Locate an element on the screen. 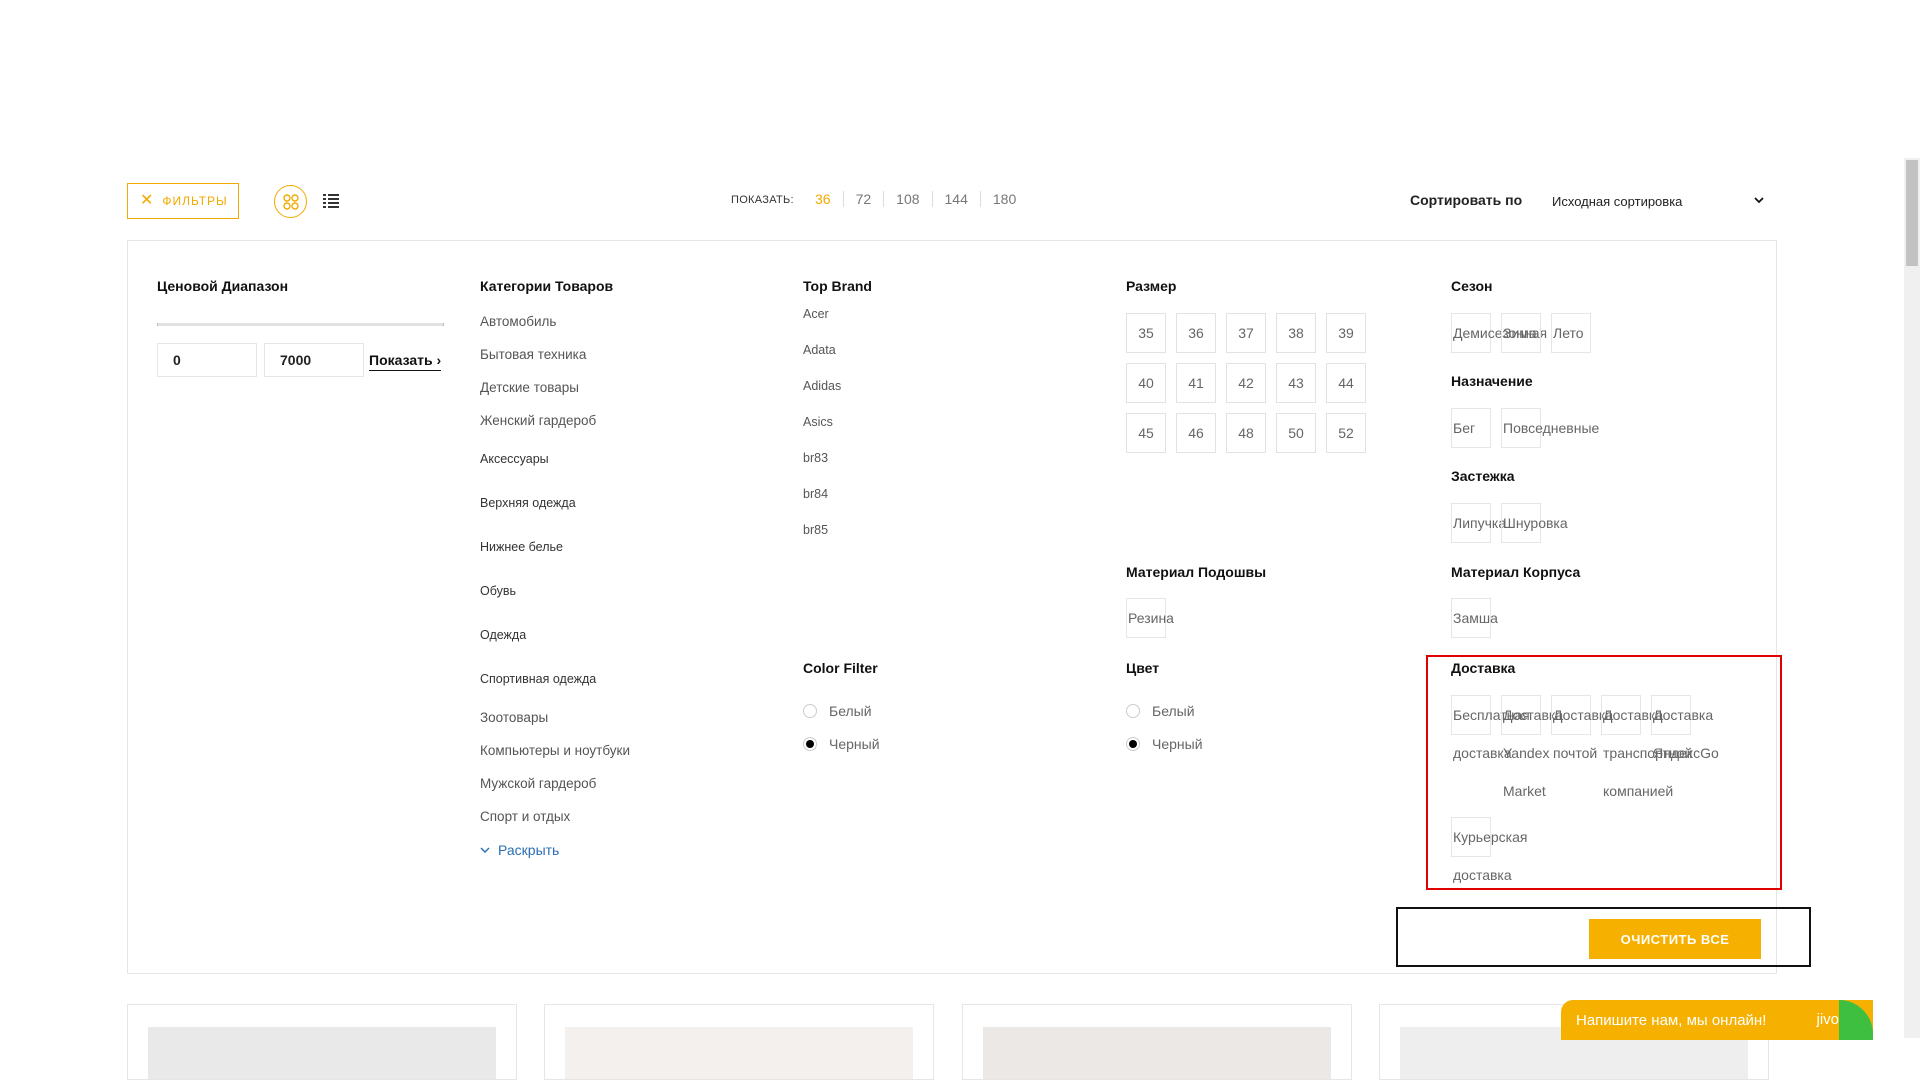  delivery-option: Доставка Yandex Market is located at coordinates (1532, 747).